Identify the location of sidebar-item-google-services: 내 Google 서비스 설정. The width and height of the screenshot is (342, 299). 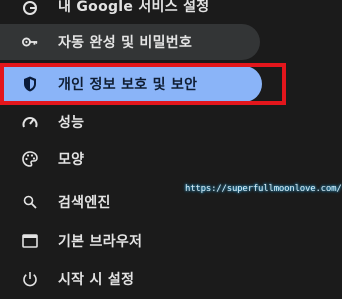
(104, 8).